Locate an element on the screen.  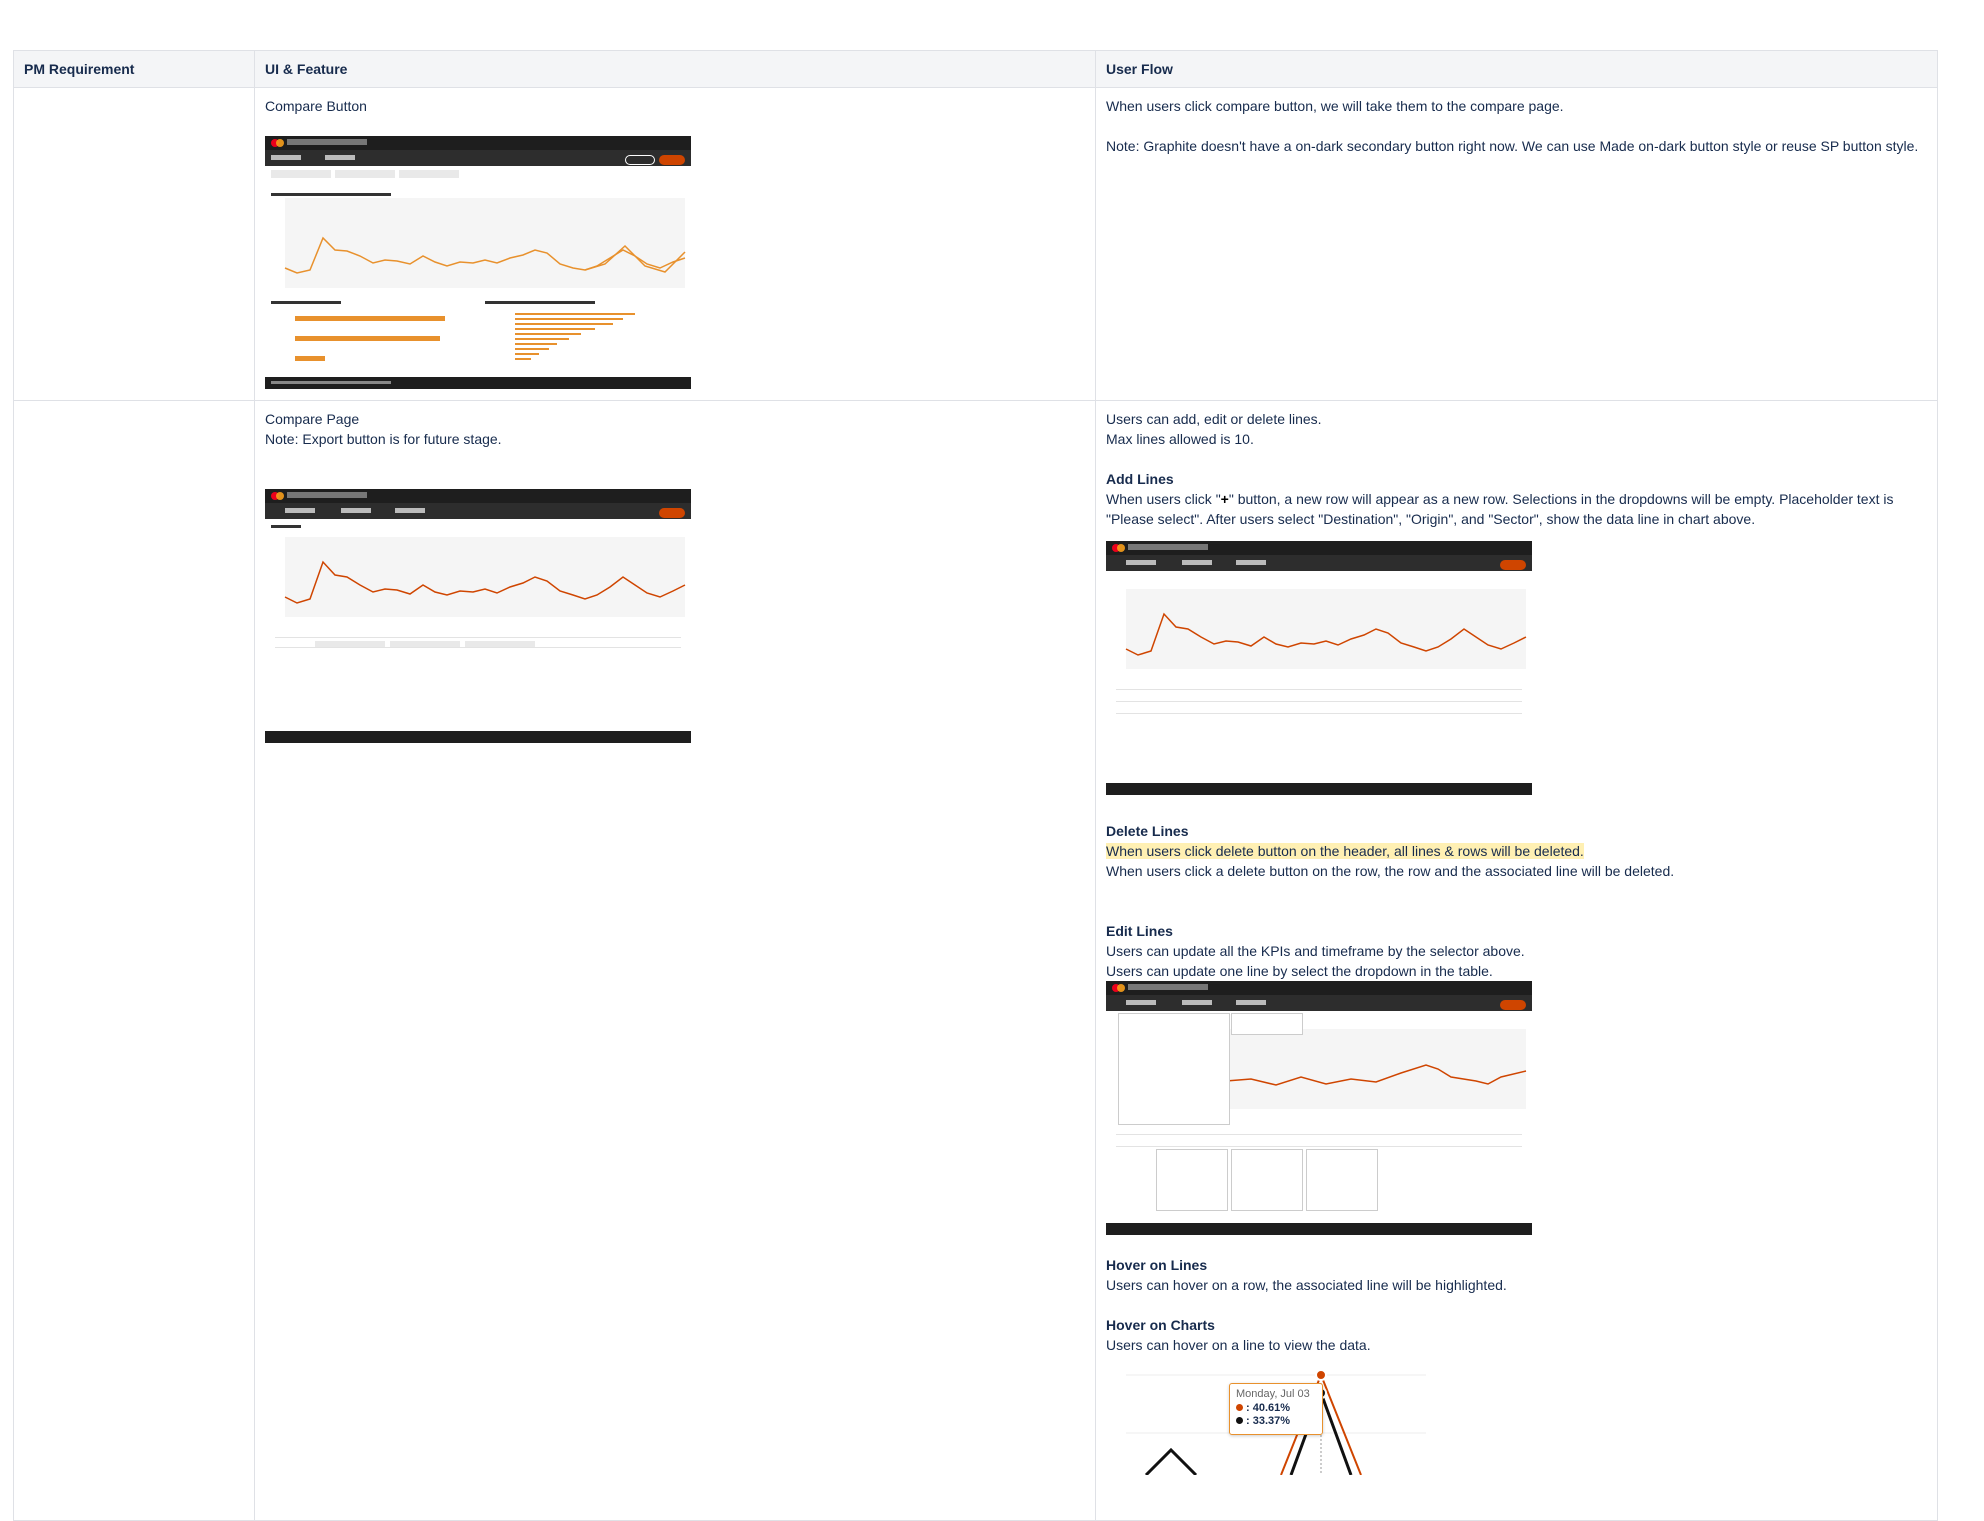
feature-note: Note: Export button is for future stage. is located at coordinates (383, 439).